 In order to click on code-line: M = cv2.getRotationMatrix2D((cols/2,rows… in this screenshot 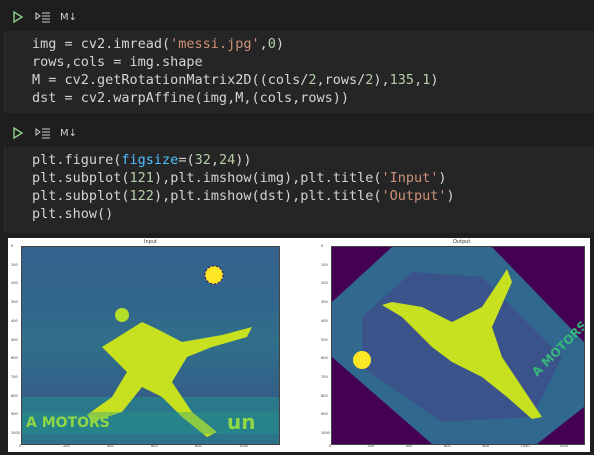, I will do `click(235, 80)`.